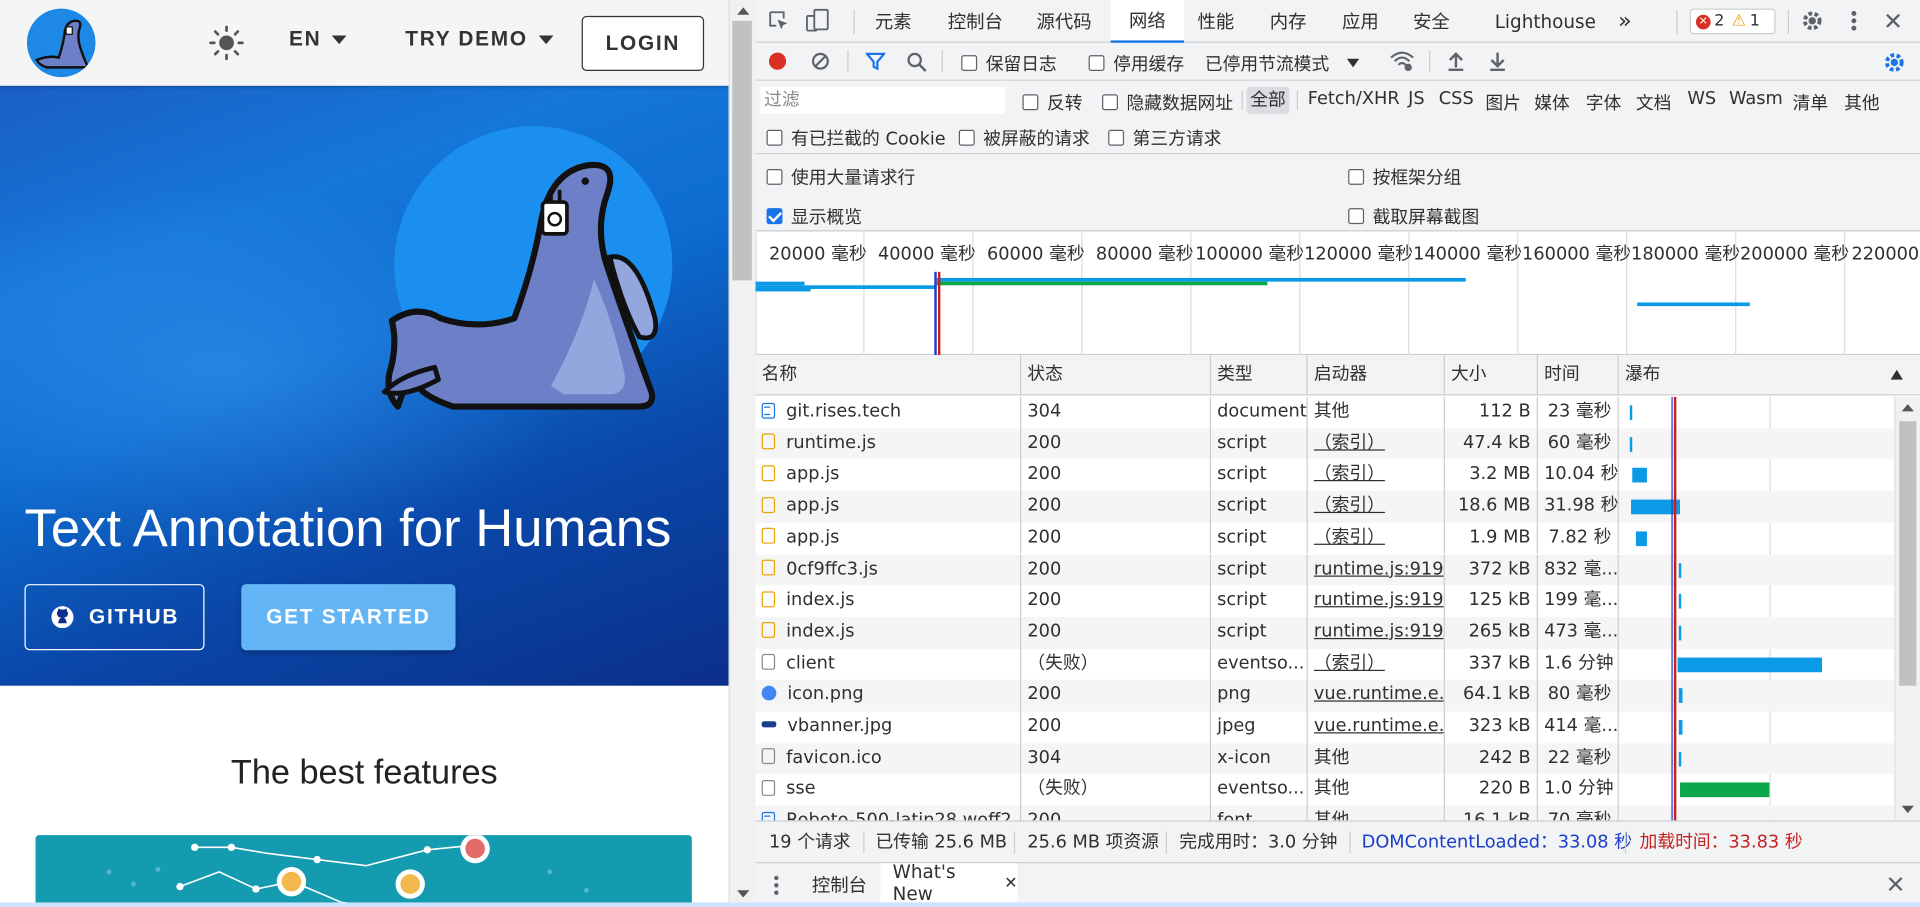 Image resolution: width=1920 pixels, height=907 pixels. I want to click on filter-type-wasm: Wasm, so click(1756, 99).